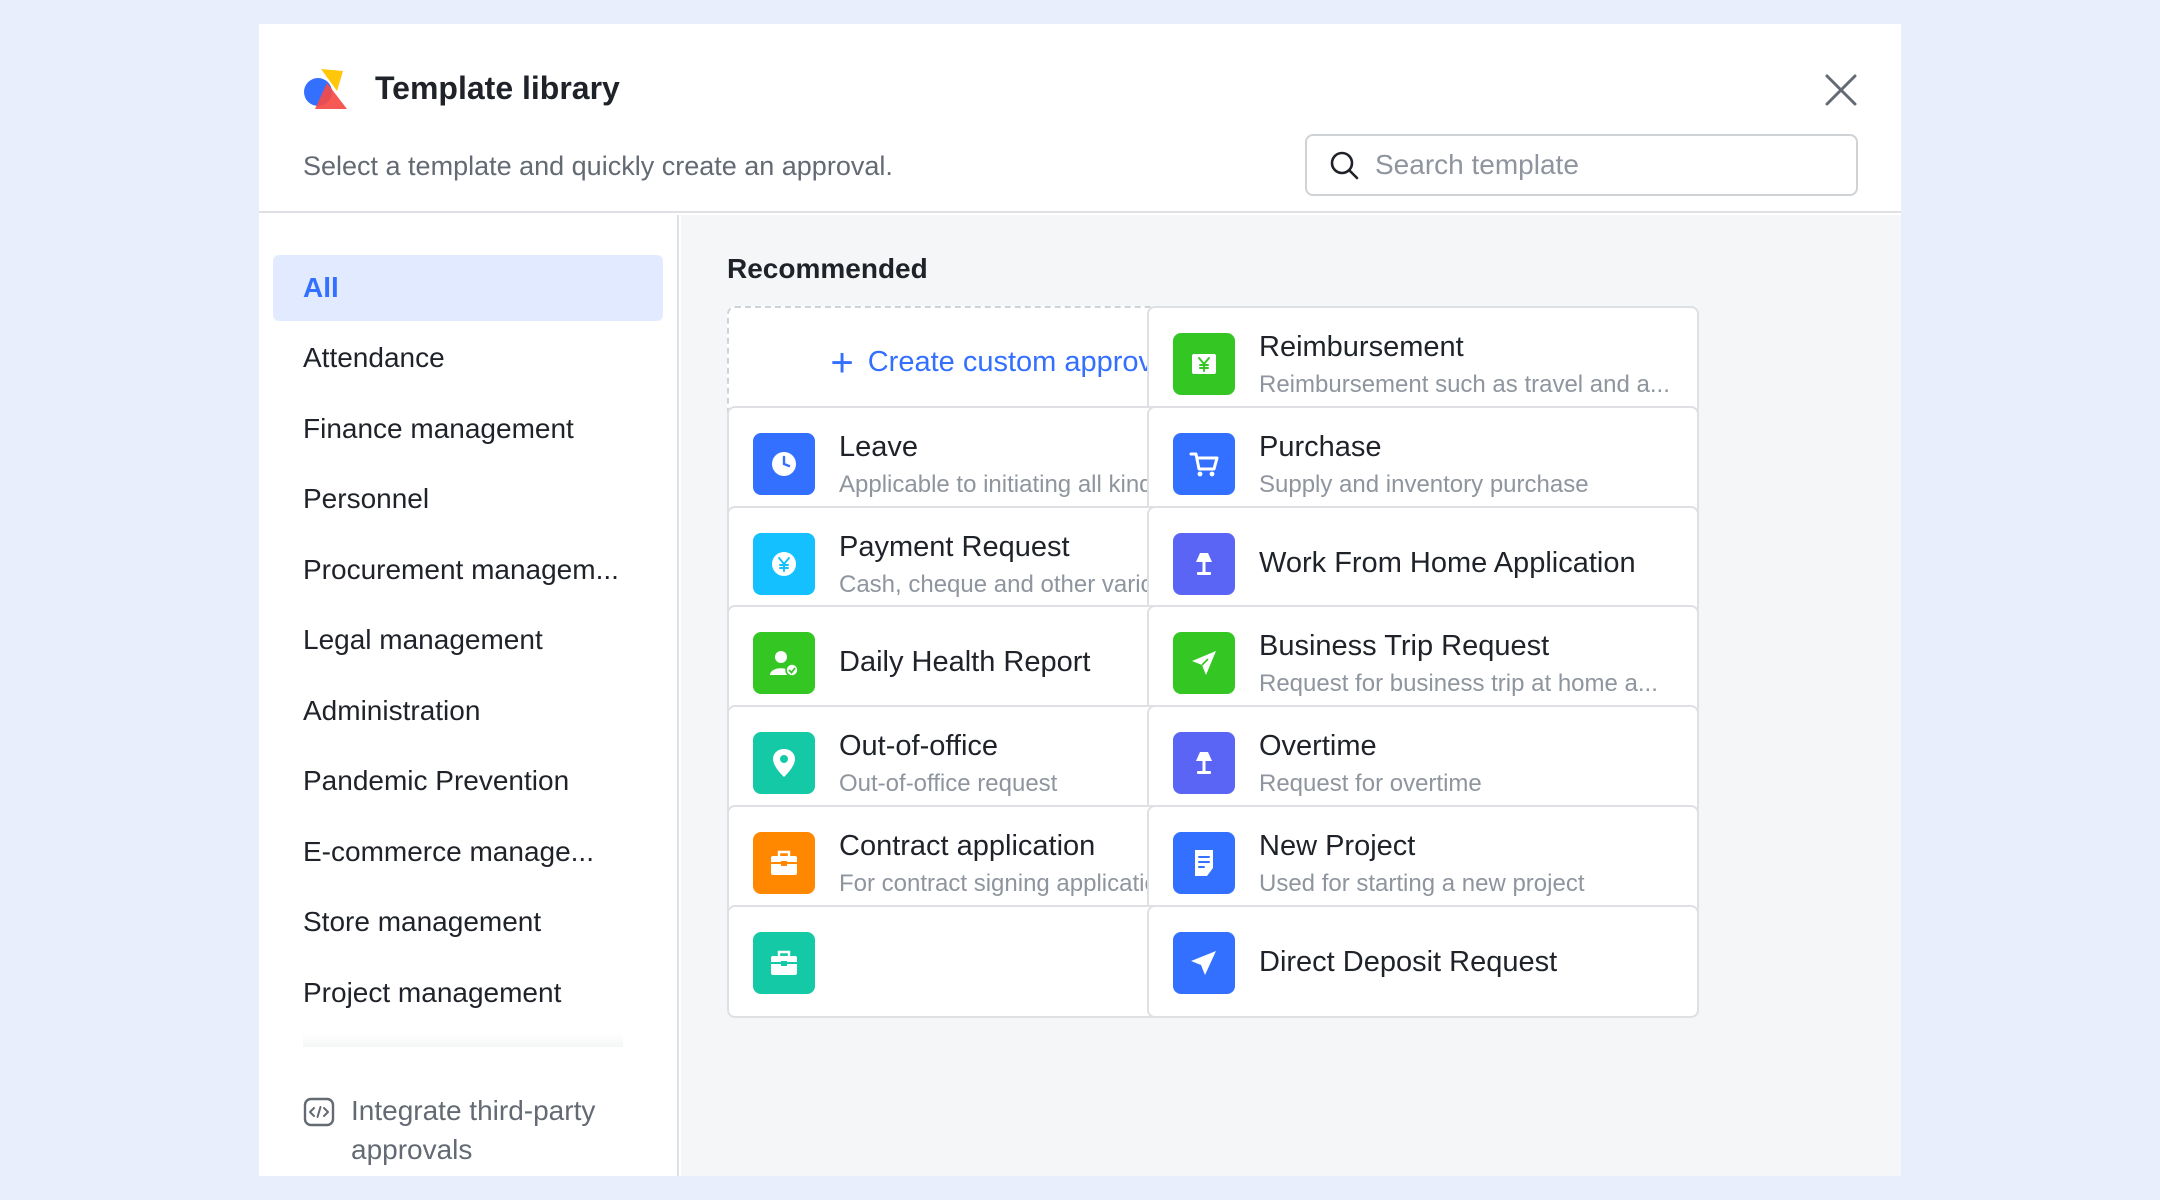  What do you see at coordinates (1422, 883) in the screenshot?
I see `template-description: Used for starting a new project` at bounding box center [1422, 883].